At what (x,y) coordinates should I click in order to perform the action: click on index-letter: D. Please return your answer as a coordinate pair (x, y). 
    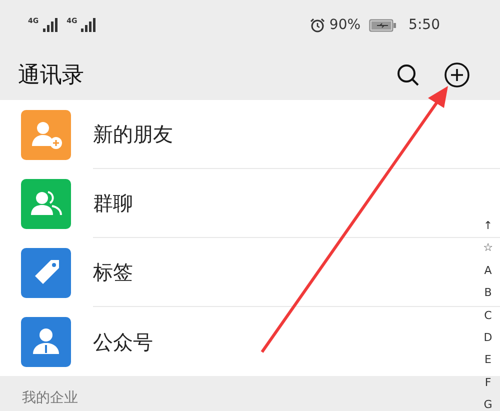
    Looking at the image, I should click on (488, 338).